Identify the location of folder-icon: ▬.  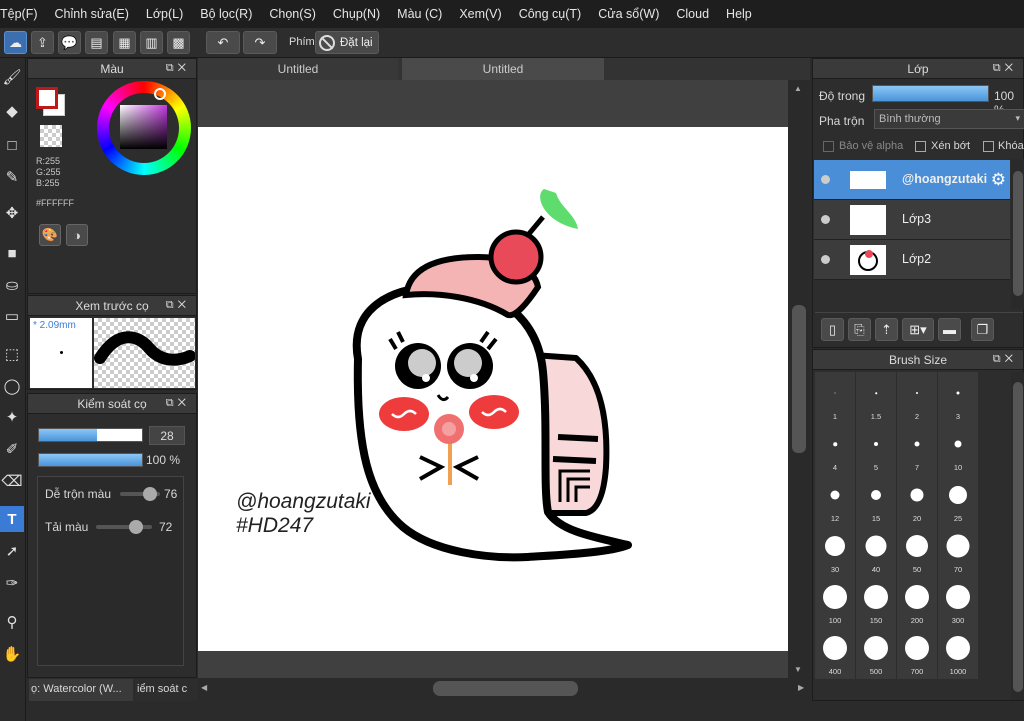
(949, 329).